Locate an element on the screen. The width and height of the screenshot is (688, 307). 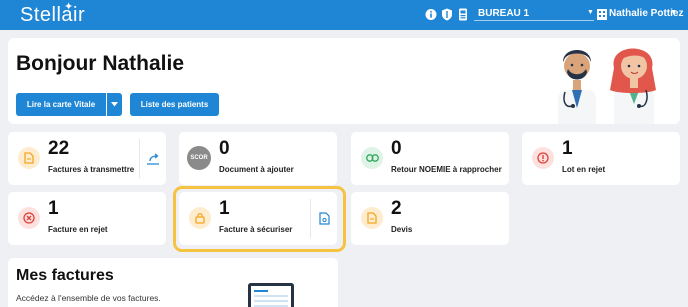
tile-label: Devis is located at coordinates (402, 229).